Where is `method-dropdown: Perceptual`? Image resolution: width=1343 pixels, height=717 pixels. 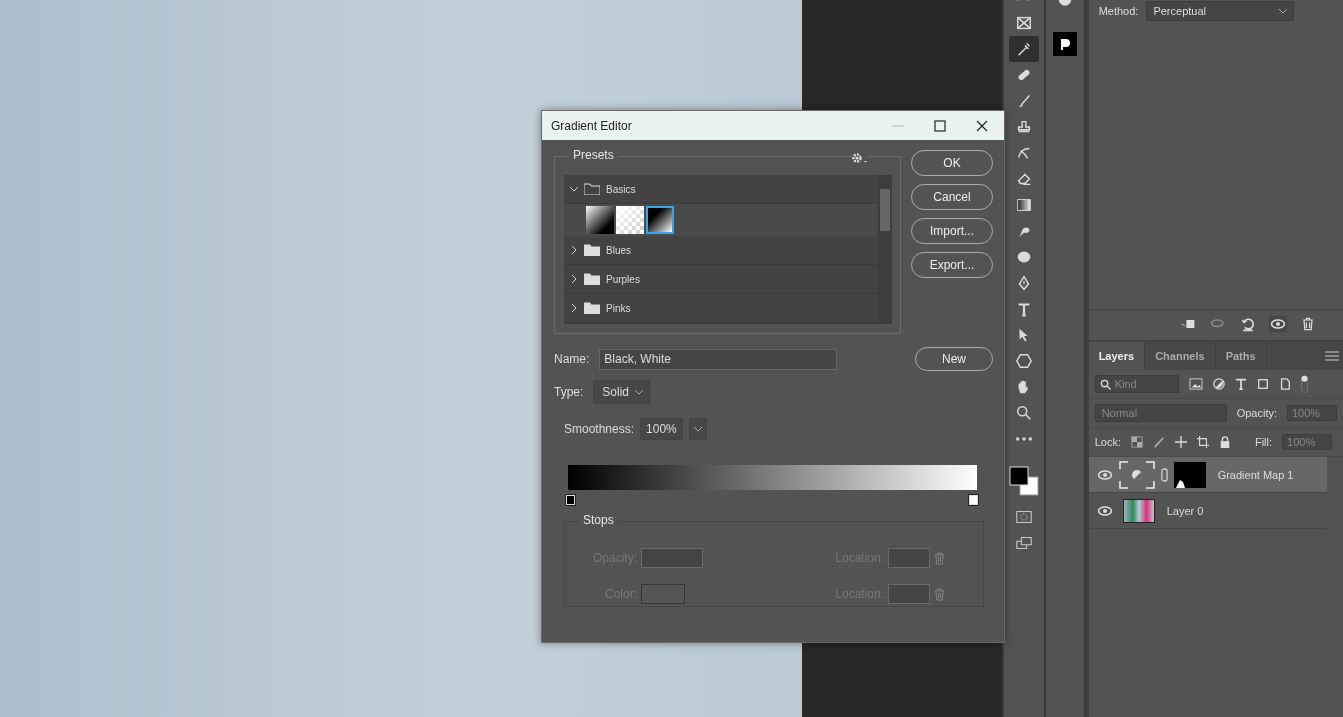 method-dropdown: Perceptual is located at coordinates (1220, 11).